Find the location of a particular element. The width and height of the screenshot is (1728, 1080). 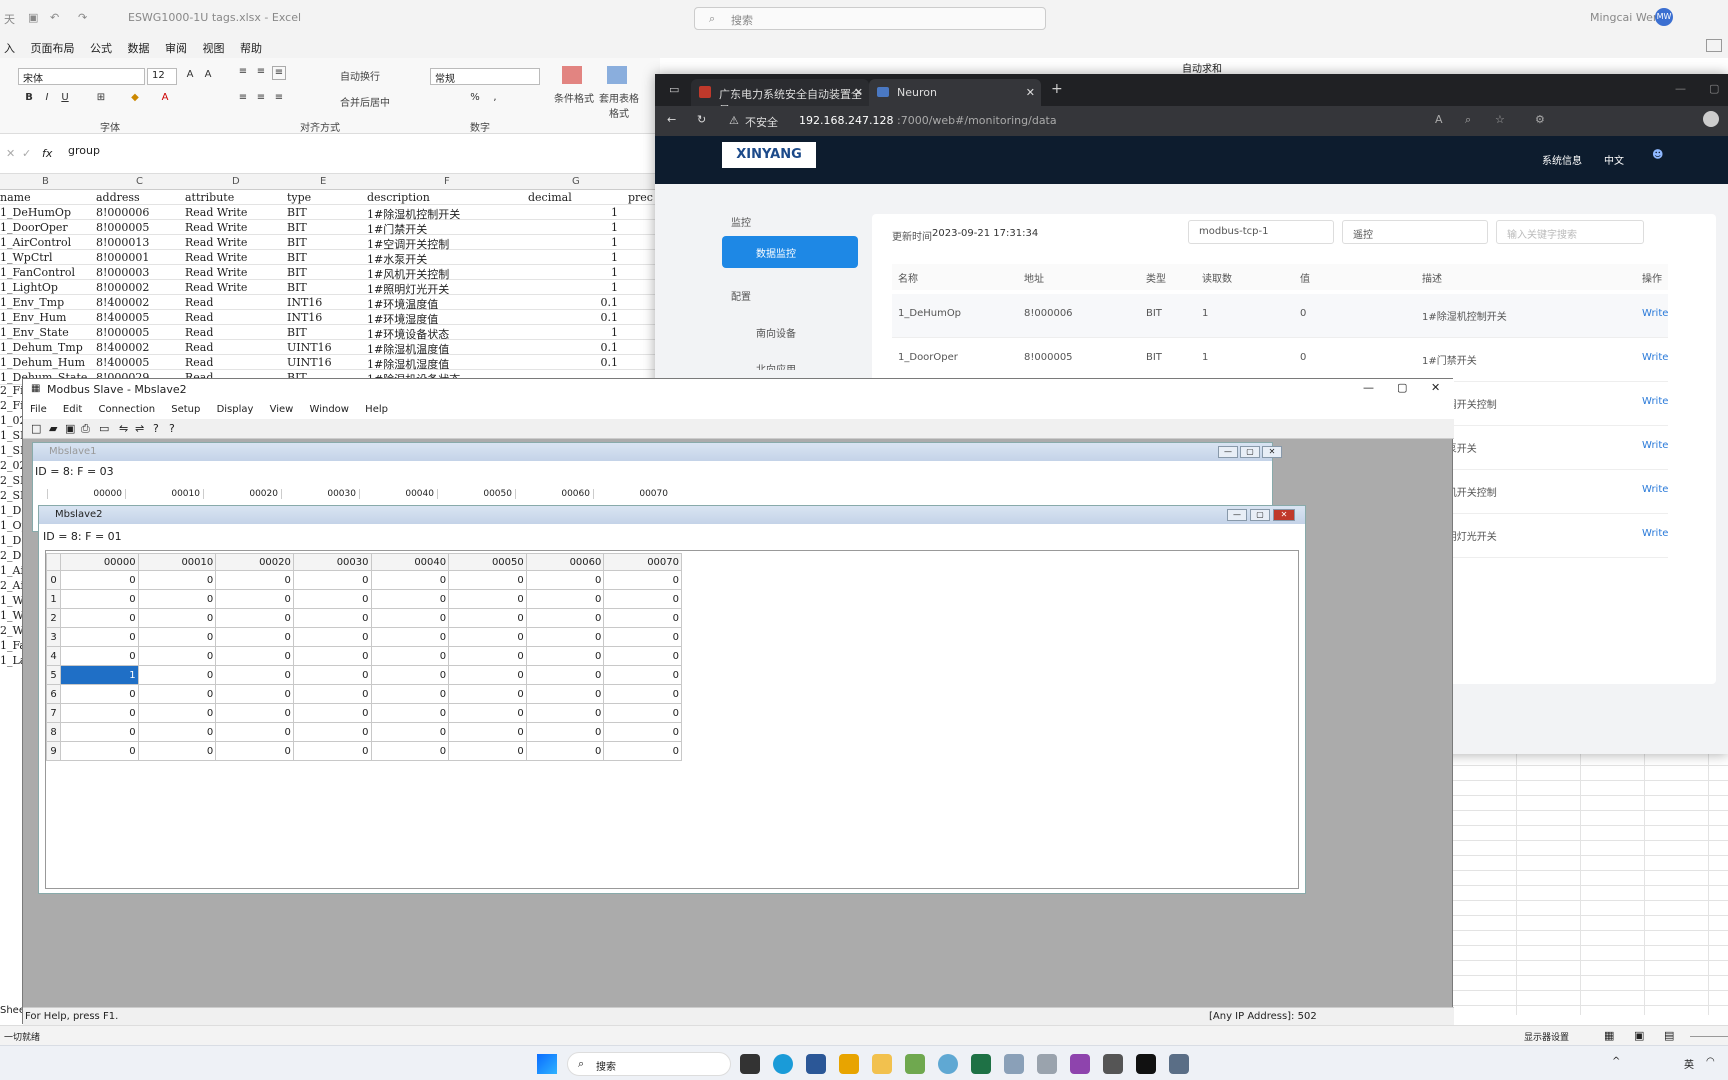

comment-icon is located at coordinates (1714, 45).